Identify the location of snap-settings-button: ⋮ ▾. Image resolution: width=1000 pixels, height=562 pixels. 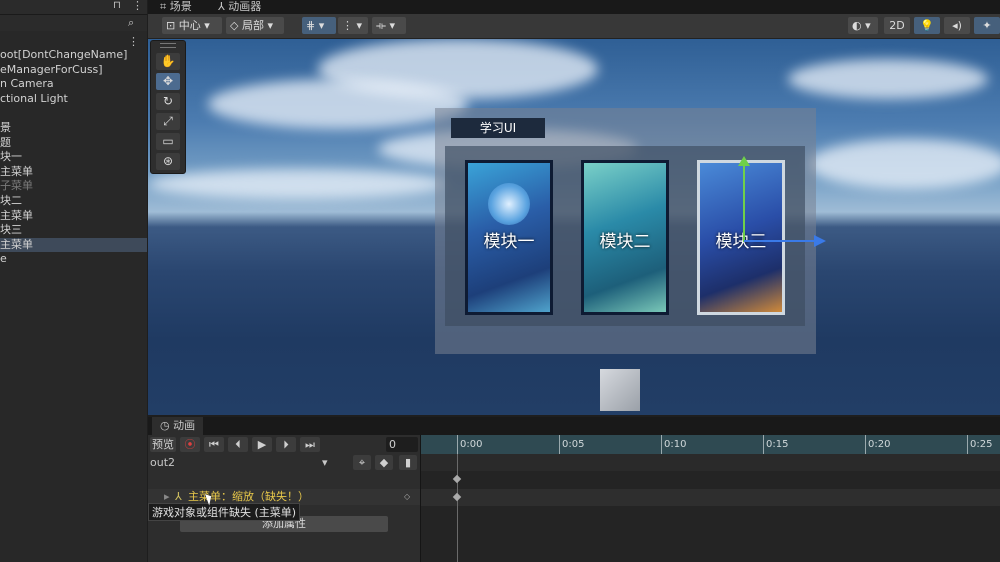
(353, 25).